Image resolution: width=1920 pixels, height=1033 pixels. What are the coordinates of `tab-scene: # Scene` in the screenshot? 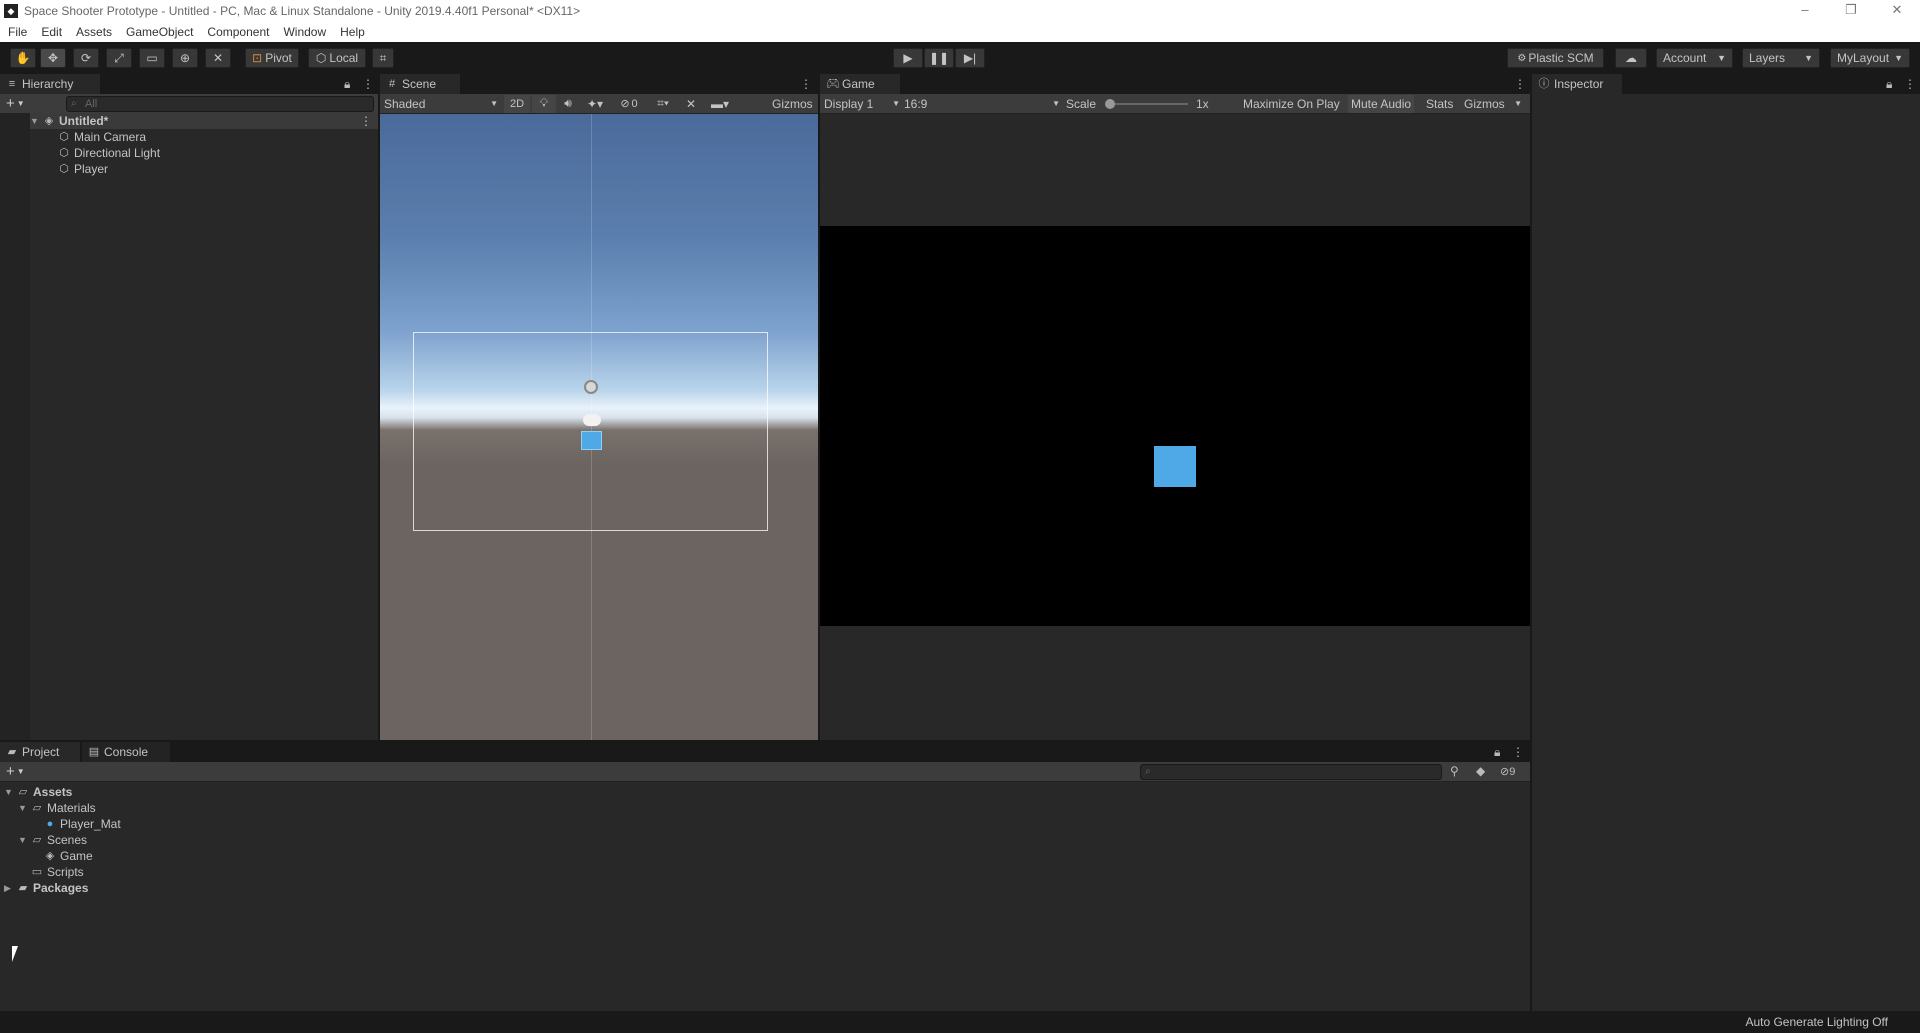 It's located at (420, 84).